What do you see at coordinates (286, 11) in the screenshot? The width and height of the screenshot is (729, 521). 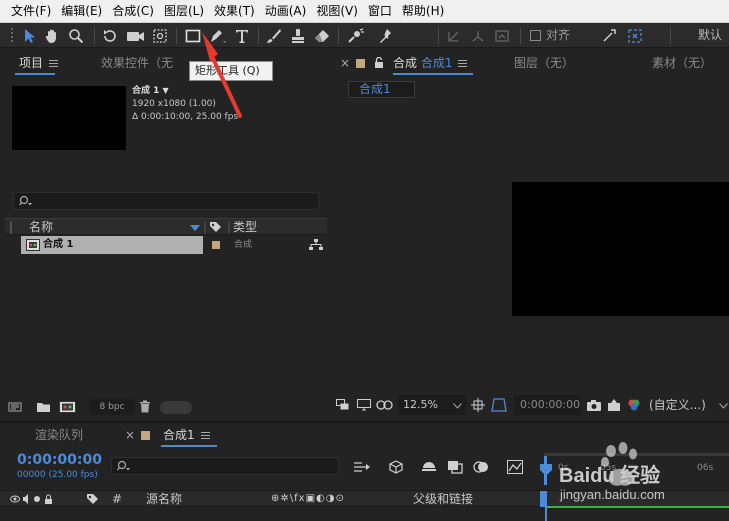 I see `menu-animation: 动画(A)` at bounding box center [286, 11].